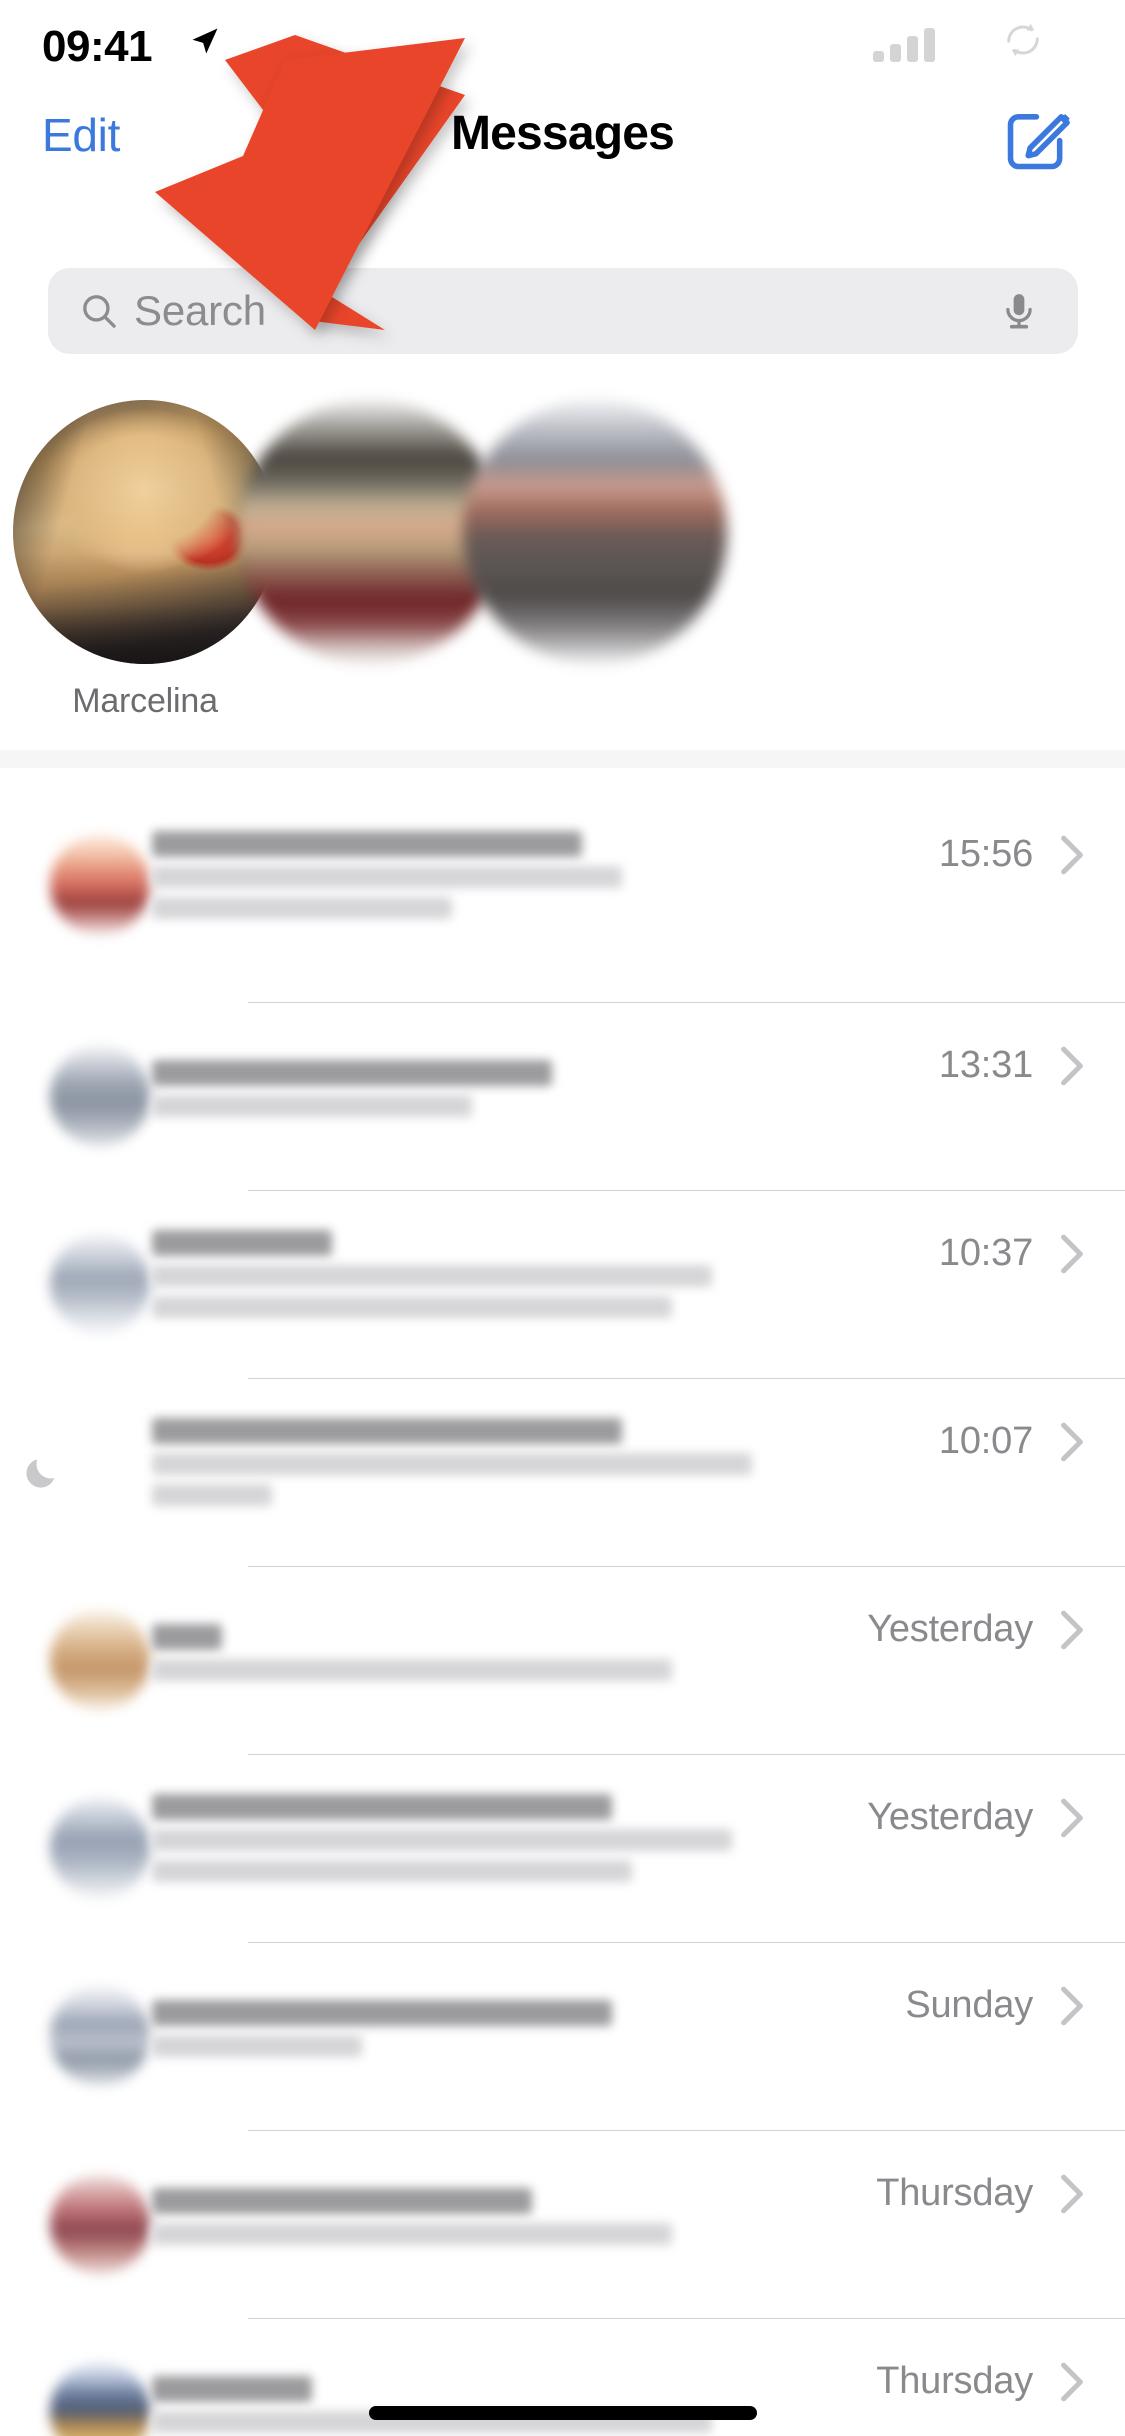  I want to click on status-bar: 09:41, so click(562, 46).